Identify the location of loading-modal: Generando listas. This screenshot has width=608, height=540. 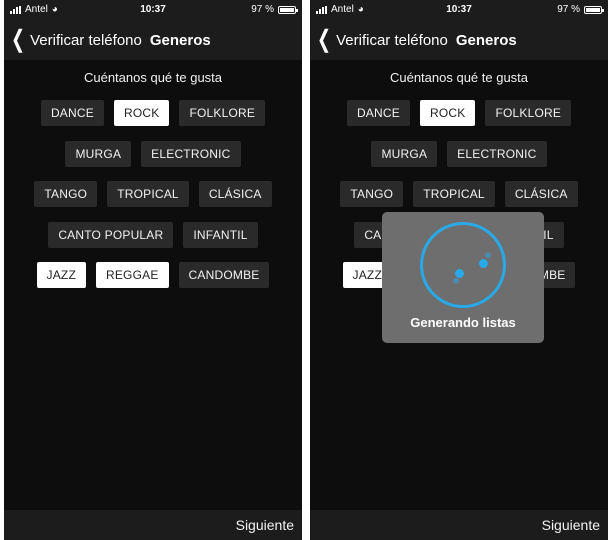
(463, 277).